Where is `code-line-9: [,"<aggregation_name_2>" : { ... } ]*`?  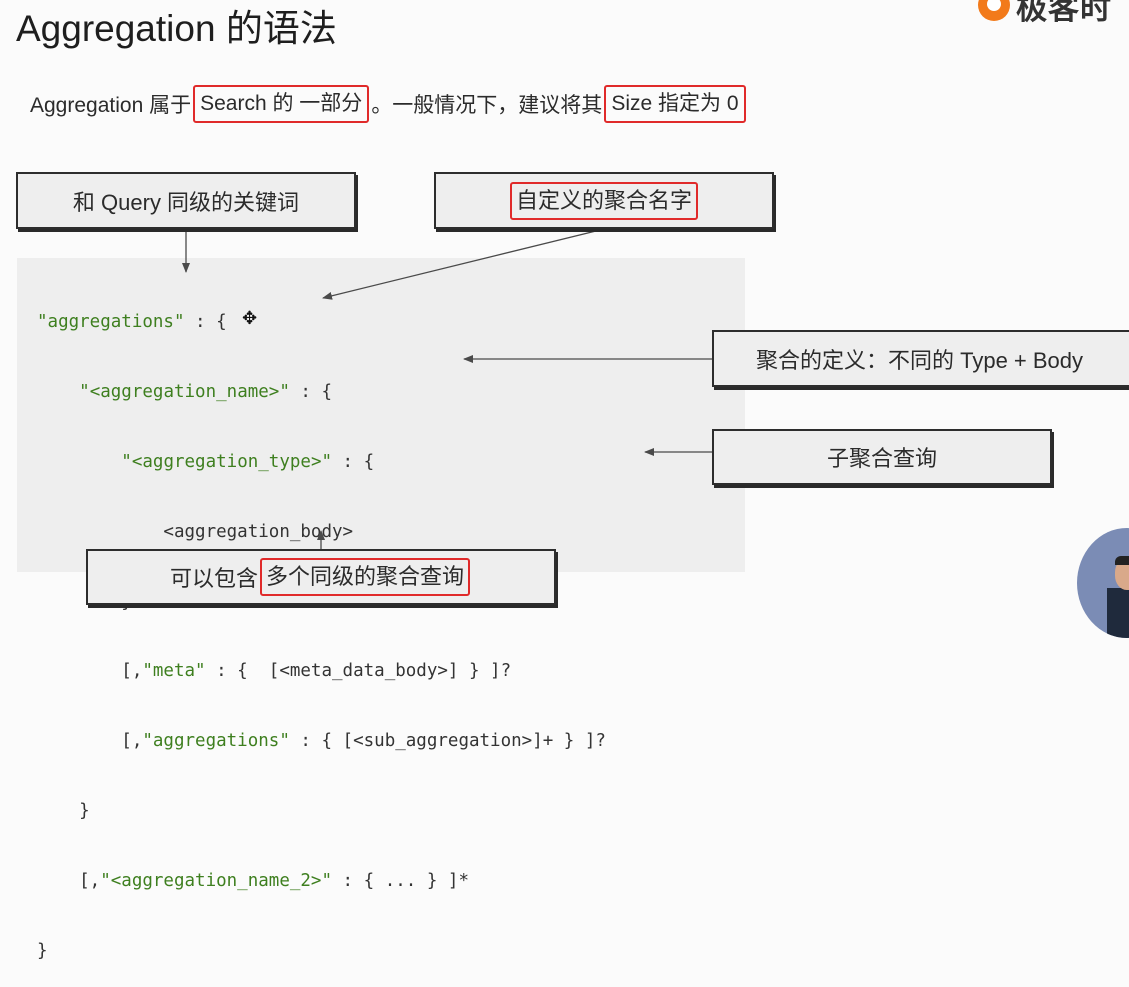 code-line-9: [,"<aggregation_name_2>" : { ... } ]* is located at coordinates (321, 882).